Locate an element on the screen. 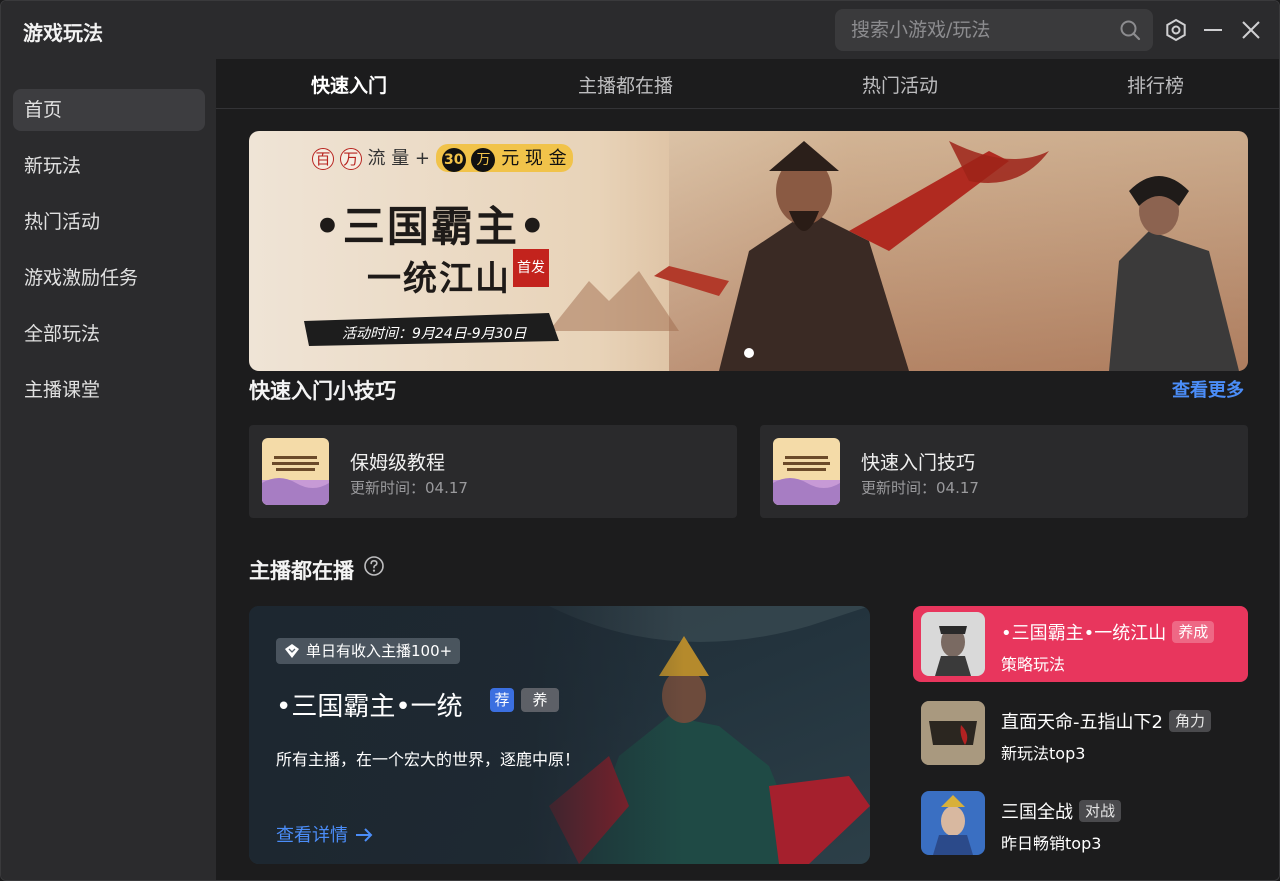 The width and height of the screenshot is (1280, 881). banner-traffic-text: 流 量 + is located at coordinates (398, 158).